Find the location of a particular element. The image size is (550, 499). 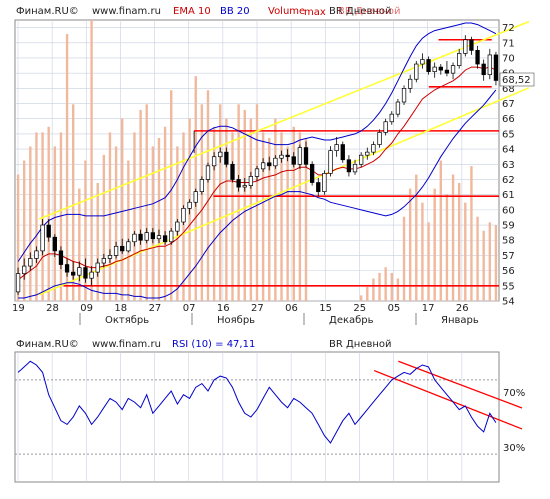

header-site: www.finam.ru is located at coordinates (126, 11).